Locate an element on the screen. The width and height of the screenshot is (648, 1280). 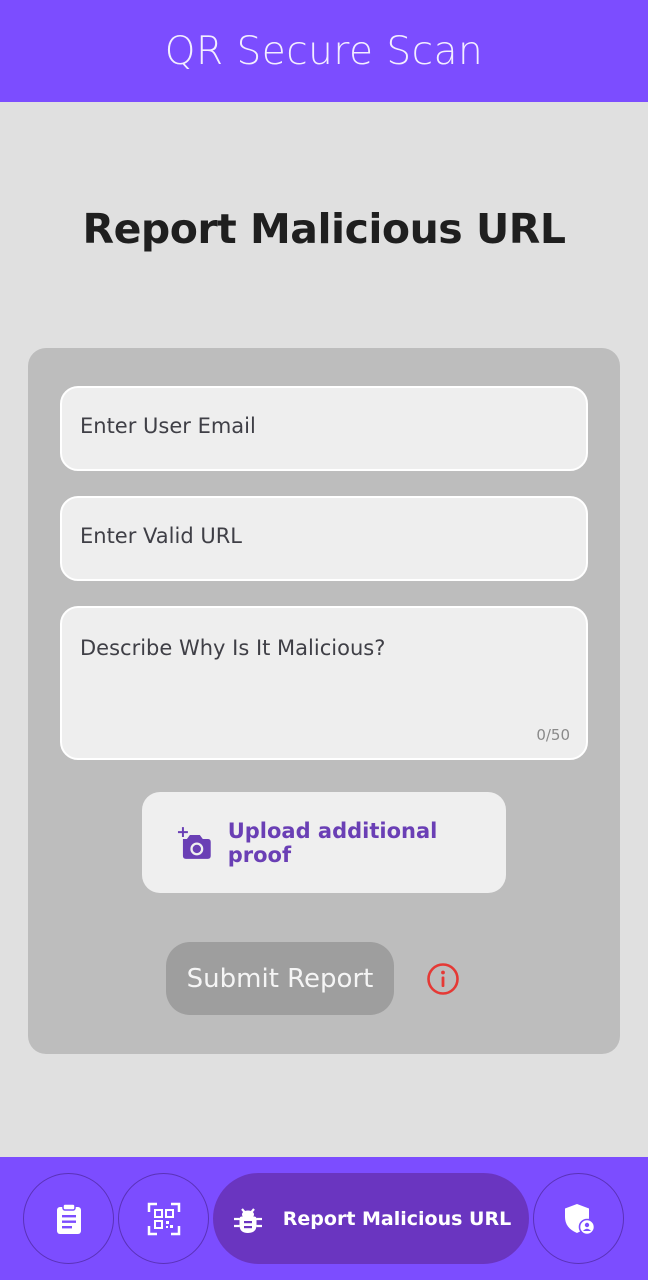
nav-item-report: Report Malicious URL is located at coordinates (371, 1218).